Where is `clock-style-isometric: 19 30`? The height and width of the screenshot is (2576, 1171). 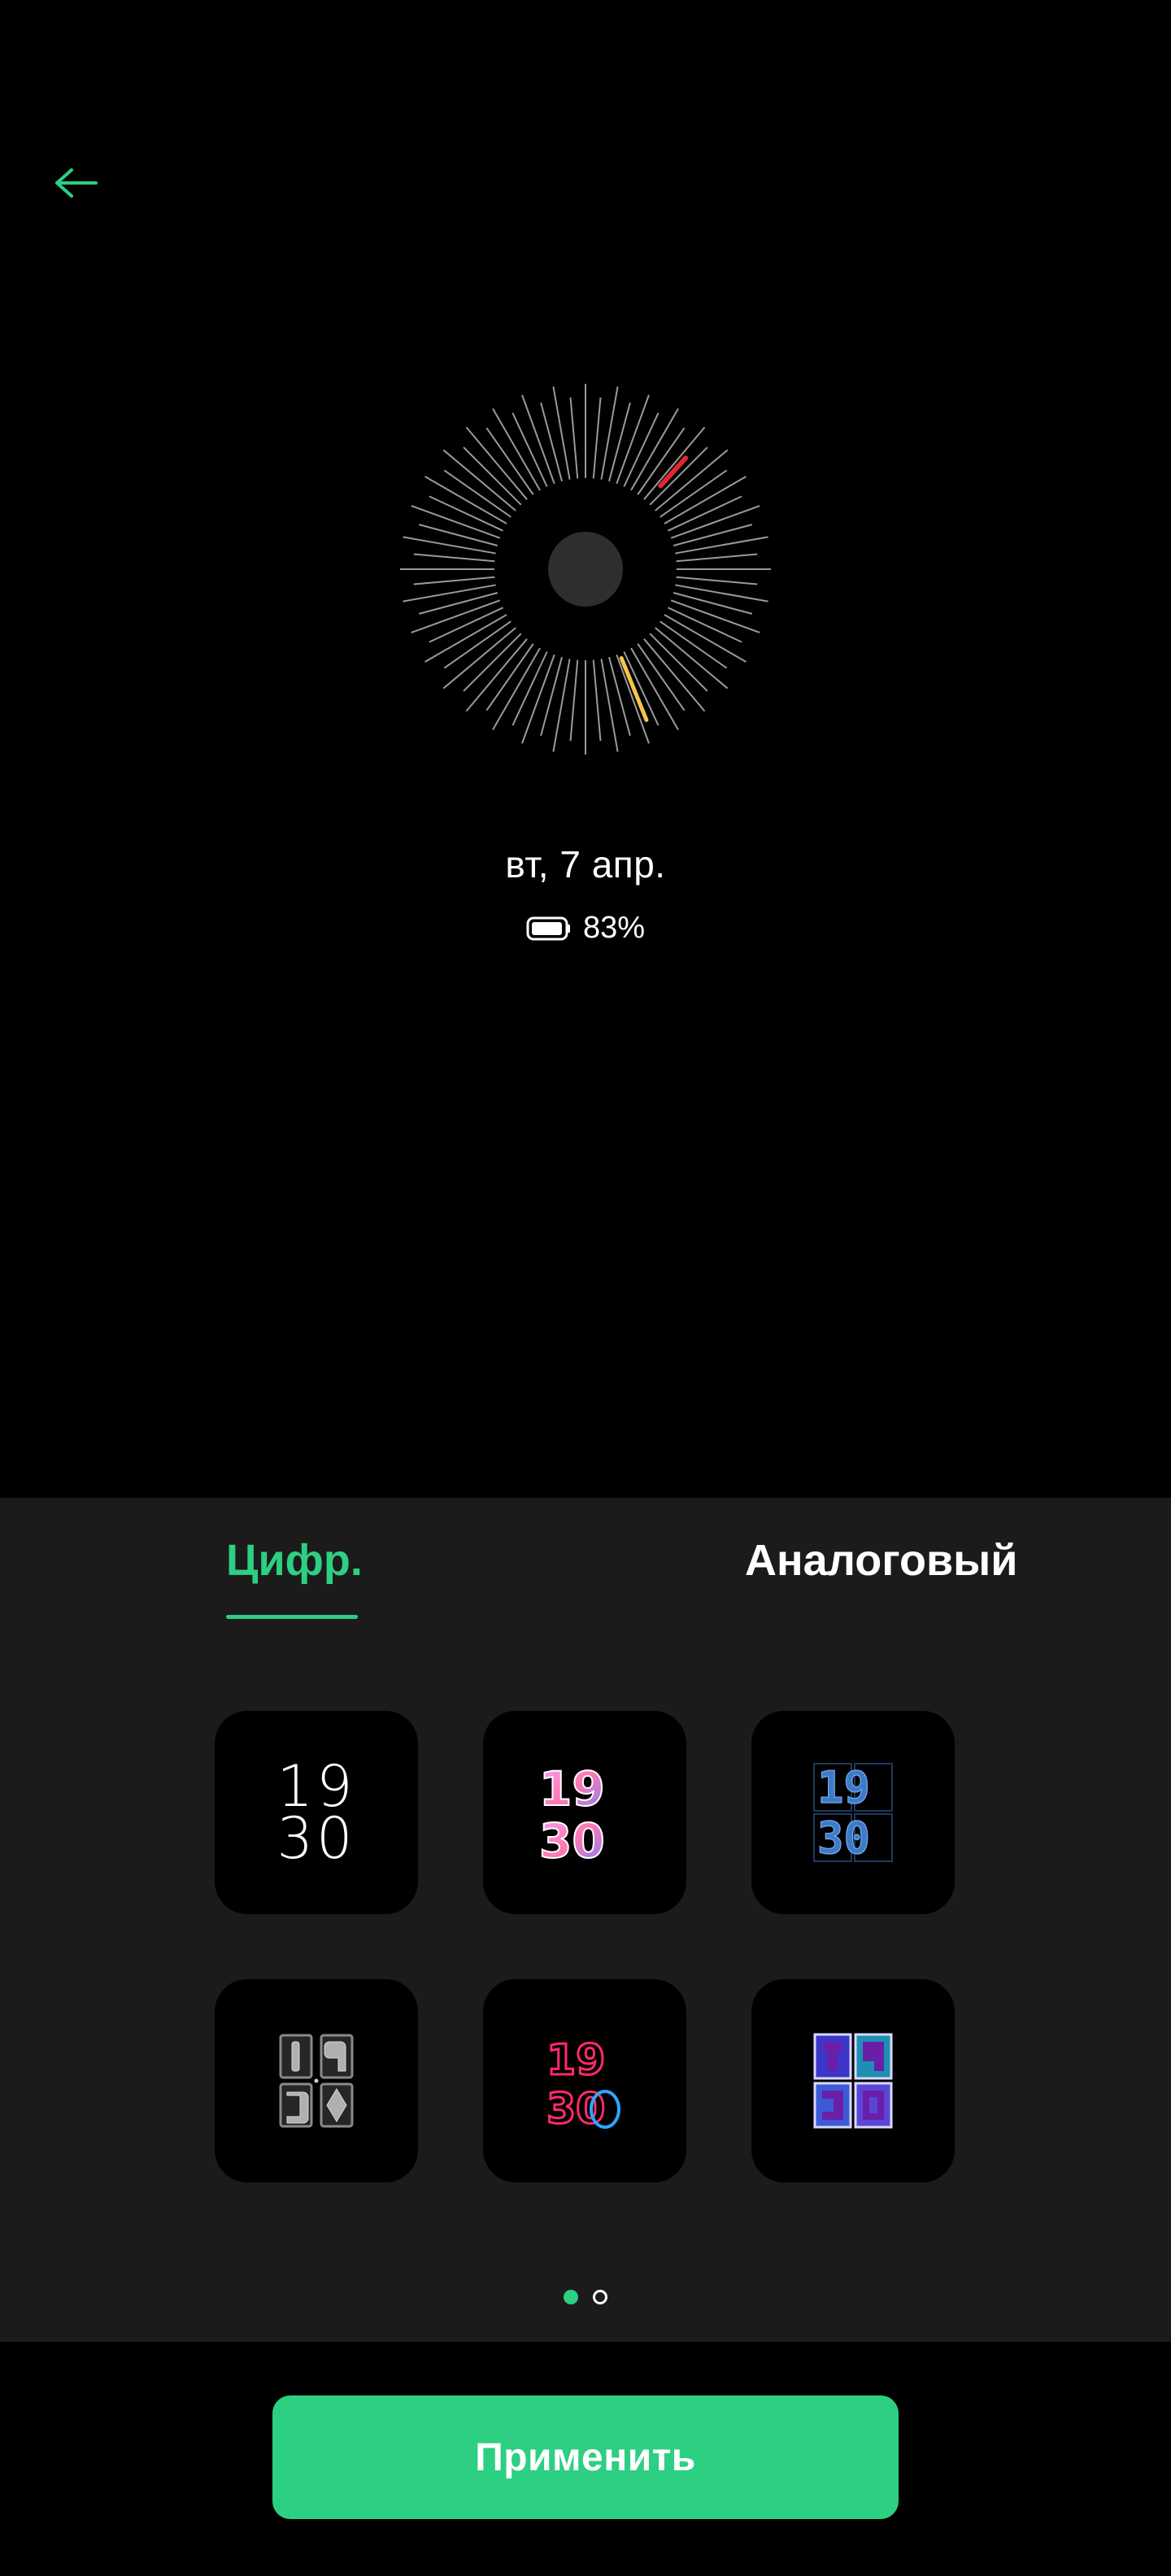 clock-style-isometric: 19 30 is located at coordinates (584, 1813).